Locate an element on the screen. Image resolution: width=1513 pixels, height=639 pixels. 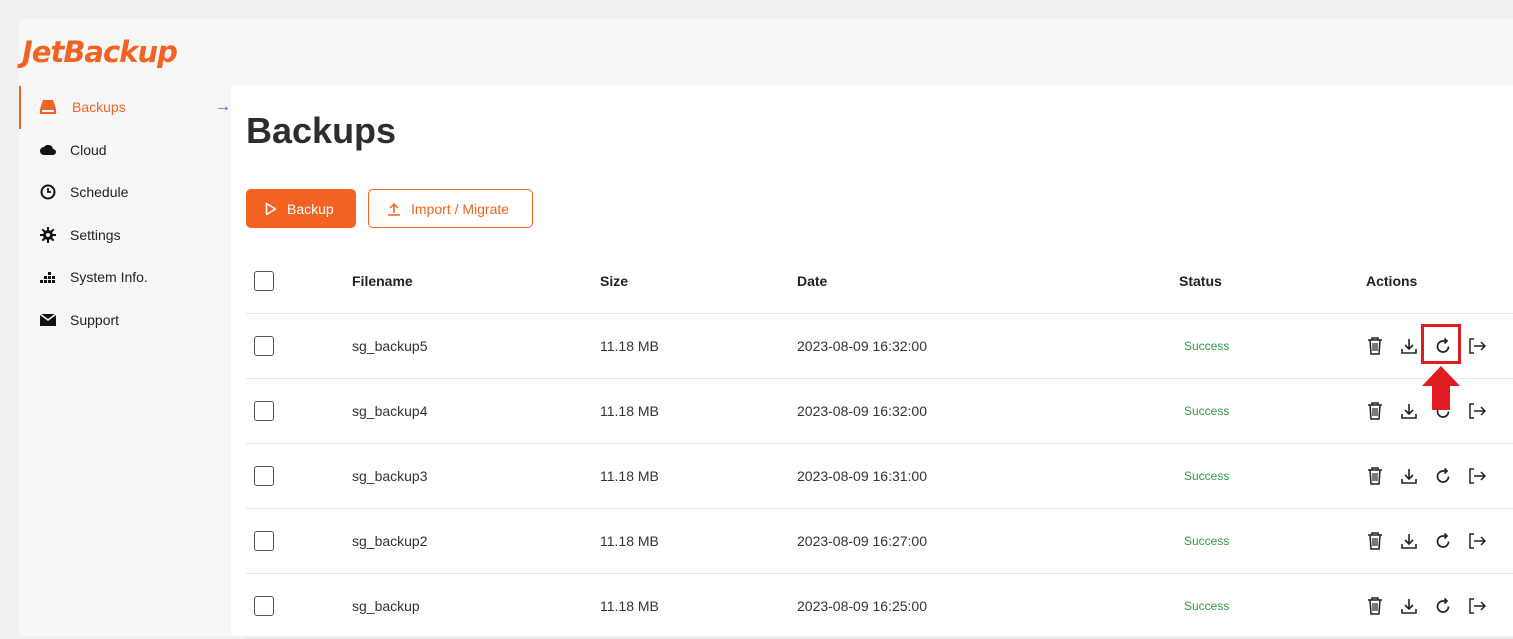
row-filename: sg_backup is located at coordinates (386, 606).